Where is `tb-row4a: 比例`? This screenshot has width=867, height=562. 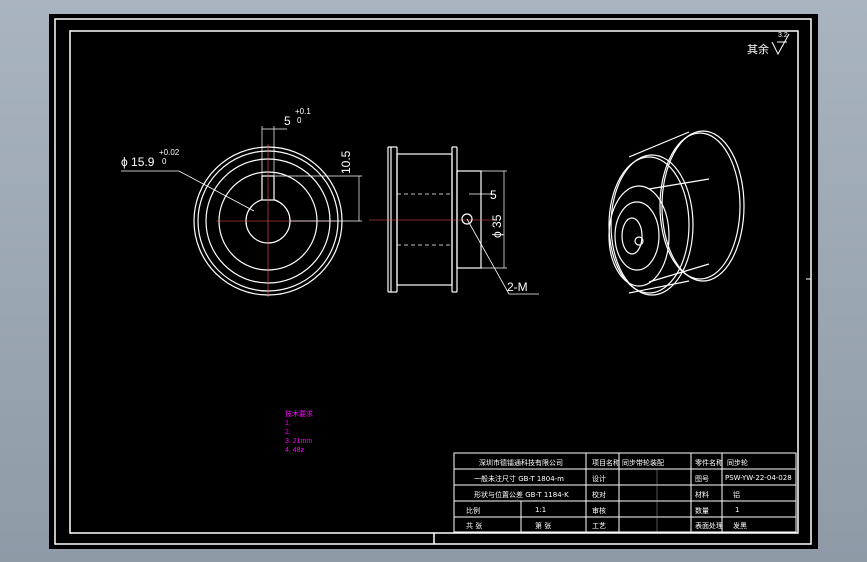
tb-row4a: 比例 is located at coordinates (473, 511).